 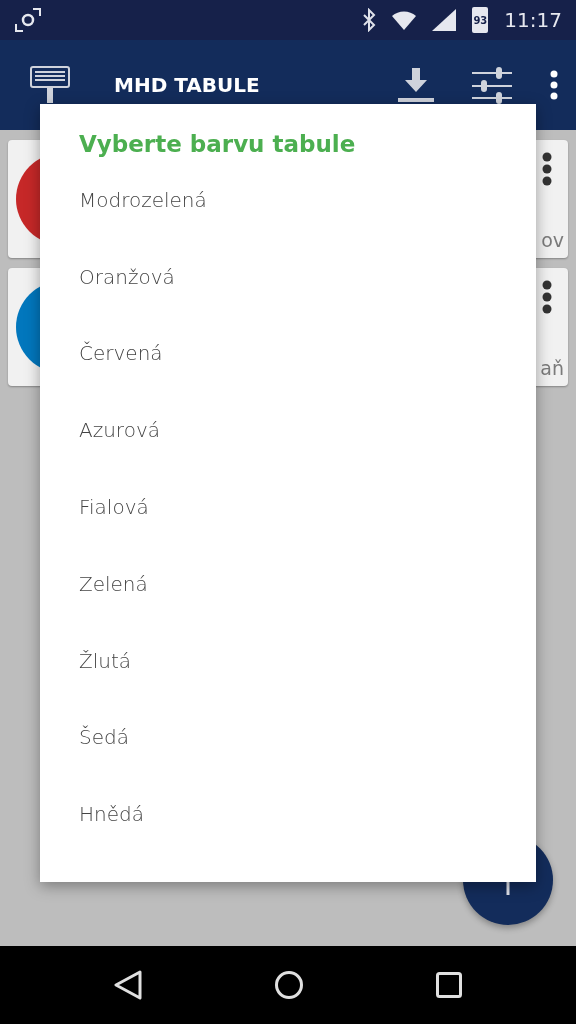 I want to click on signal-icon, so click(x=444, y=20).